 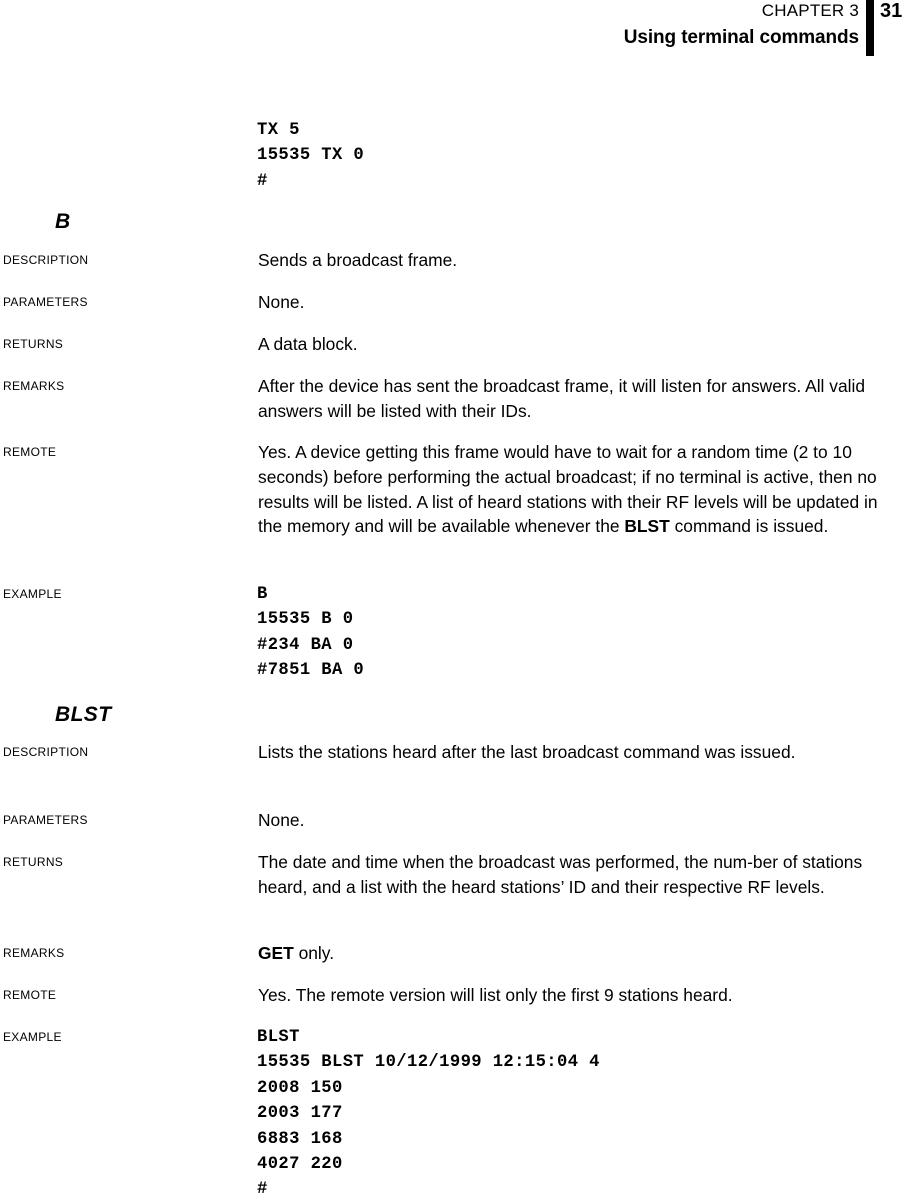 What do you see at coordinates (276, 953) in the screenshot?
I see `inline-command-get: GET` at bounding box center [276, 953].